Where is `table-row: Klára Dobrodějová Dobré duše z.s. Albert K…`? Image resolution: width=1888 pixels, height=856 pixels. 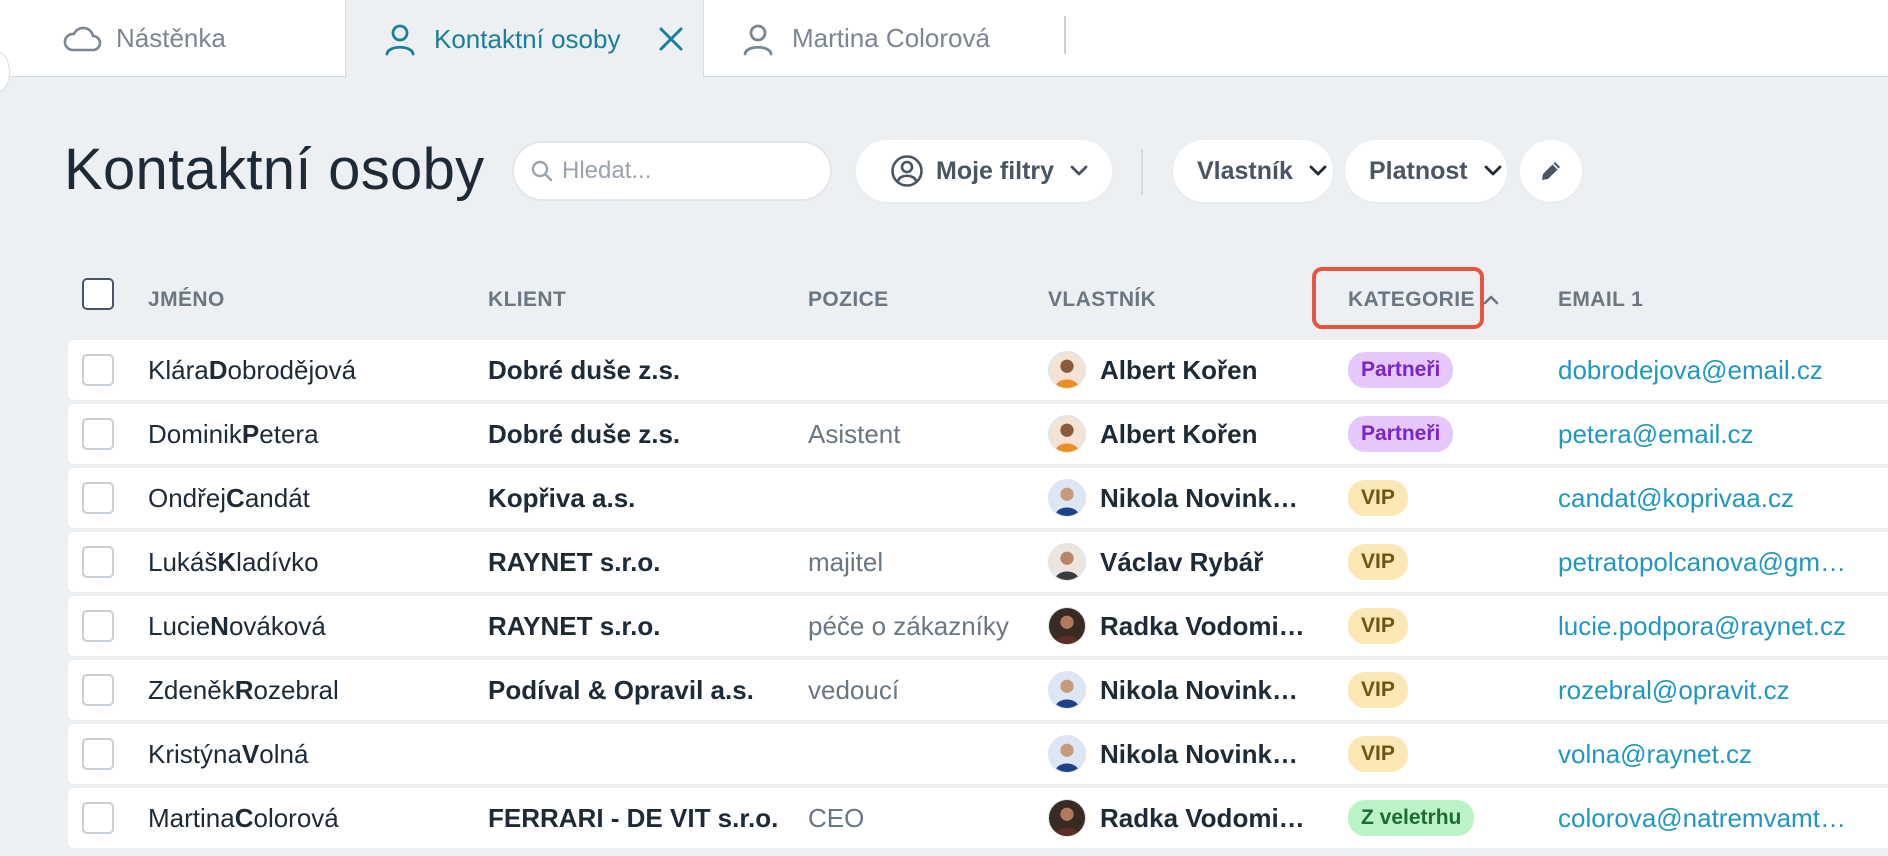 table-row: Klára Dobrodějová Dobré duše z.s. Albert K… is located at coordinates (978, 370).